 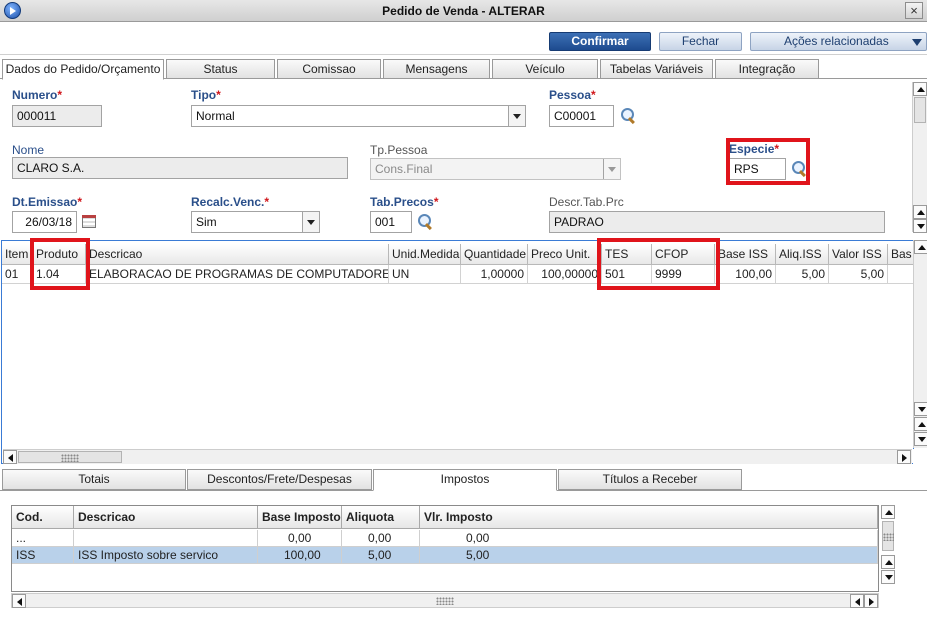 I want to click on col-header-produto: Produto, so click(x=59, y=254).